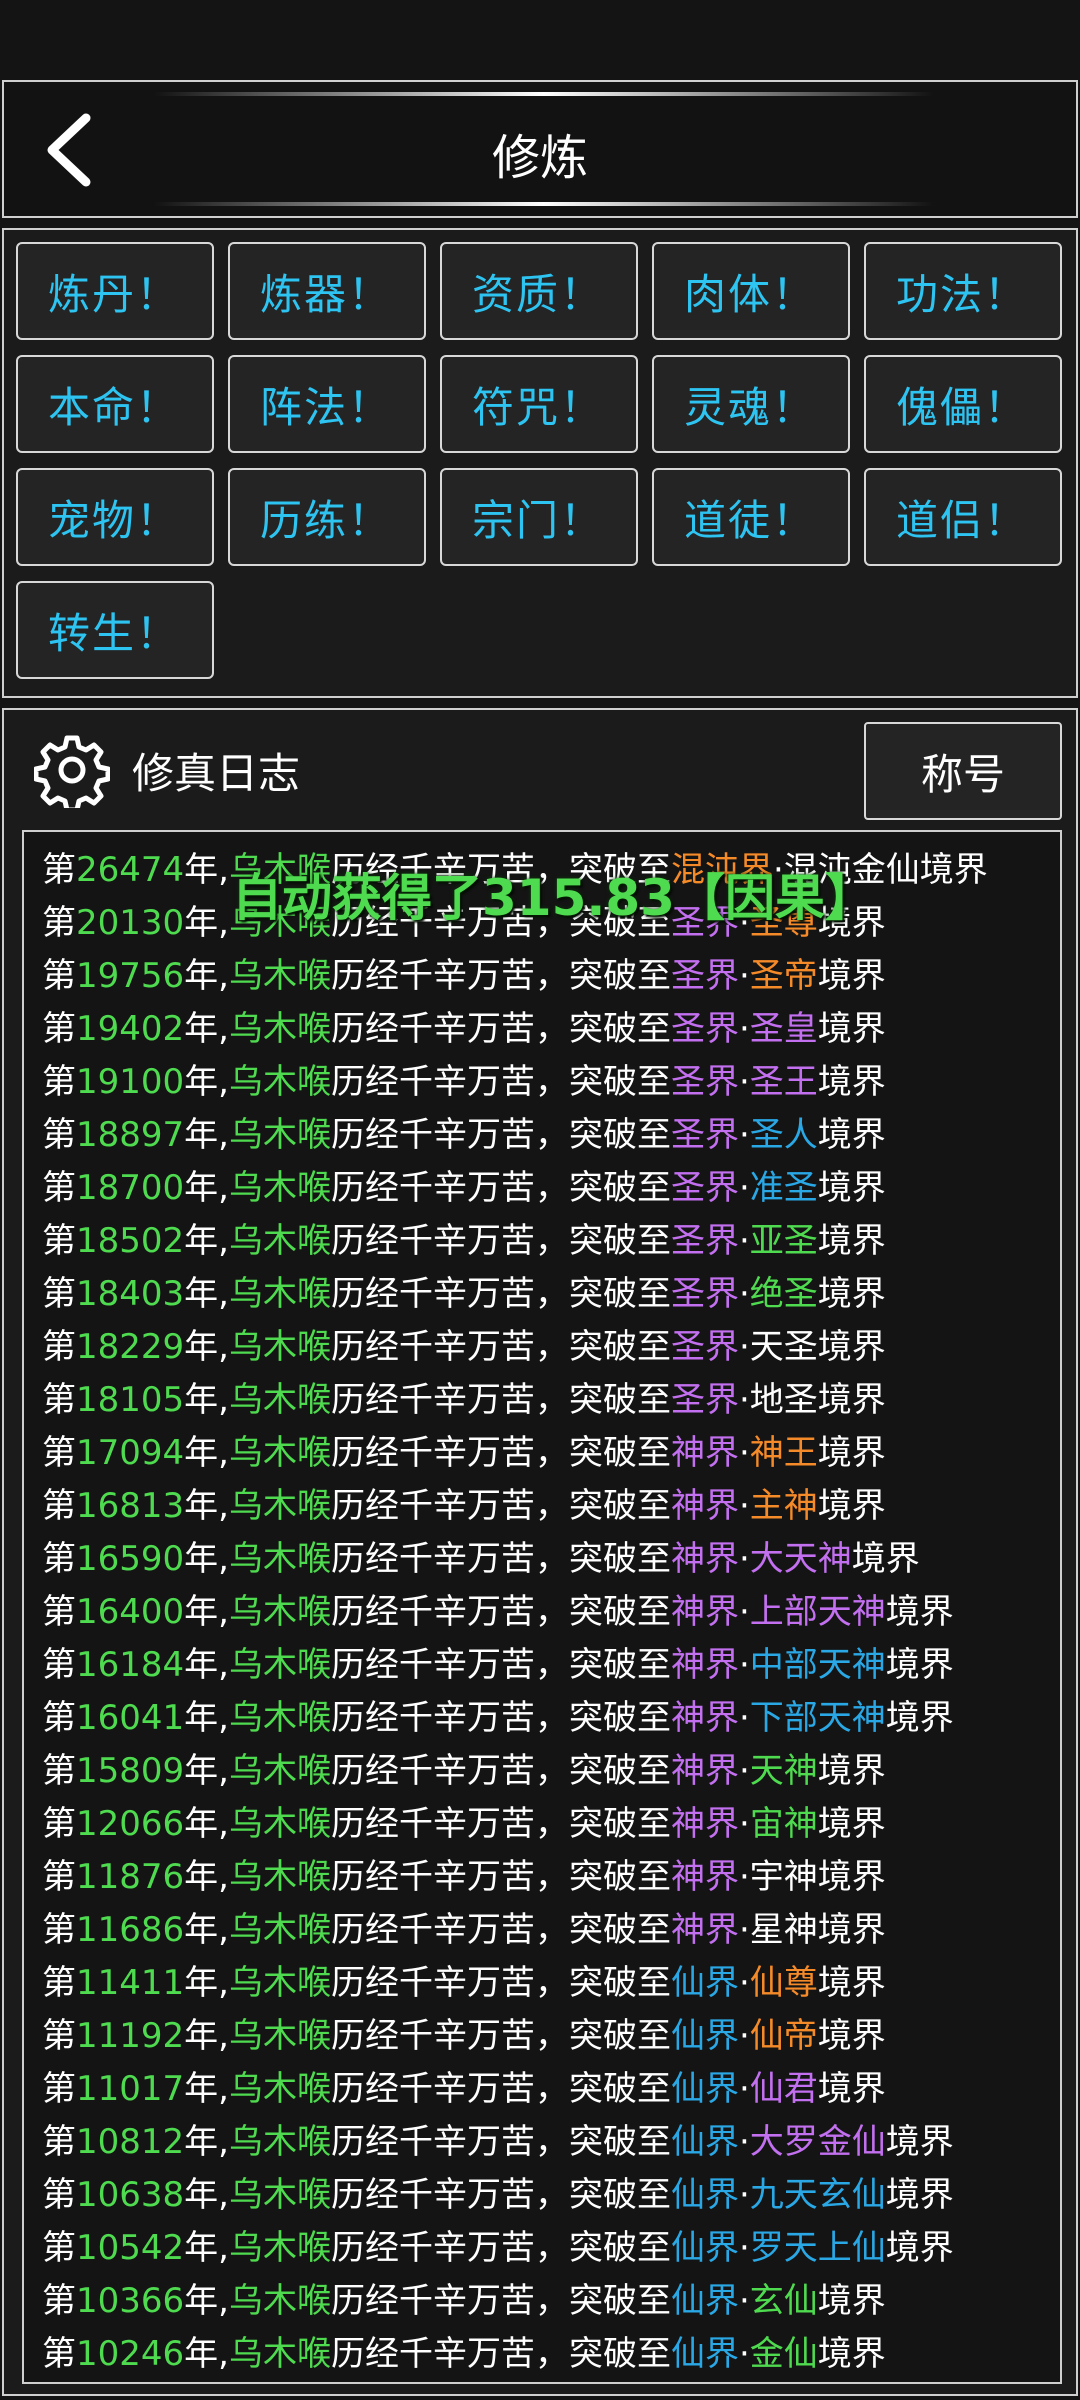  I want to click on log-rank: 地圣, so click(783, 1400).